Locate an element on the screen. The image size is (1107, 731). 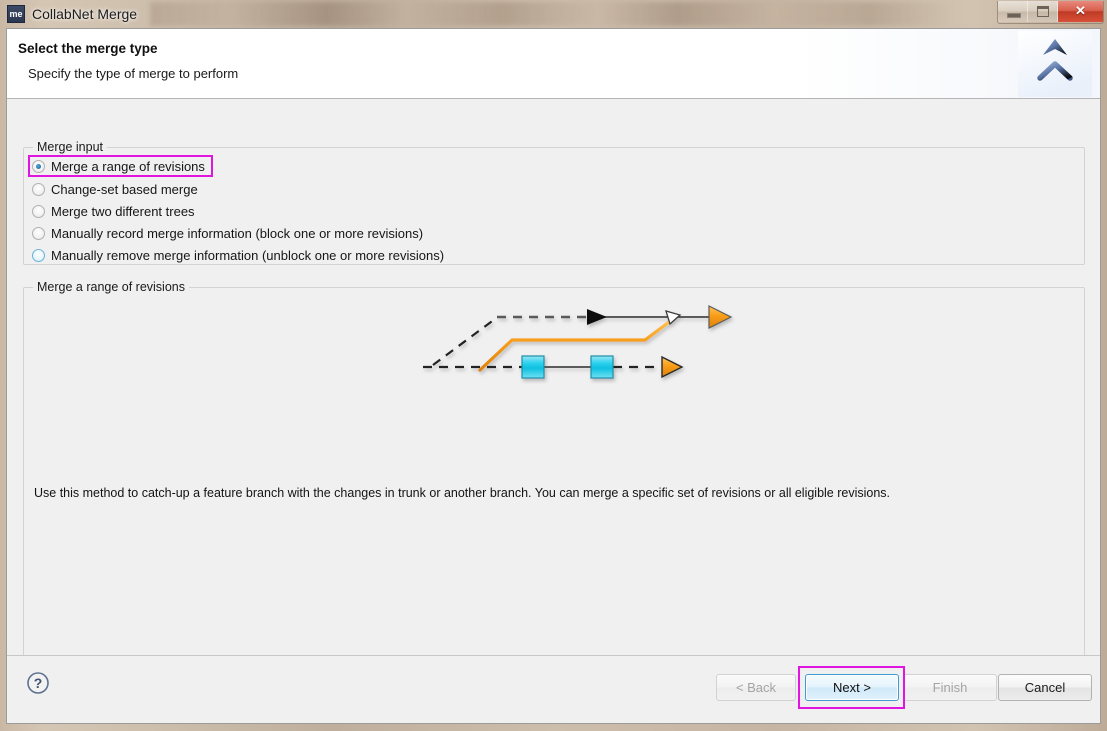
window-controls: ✕ is located at coordinates (1050, 12).